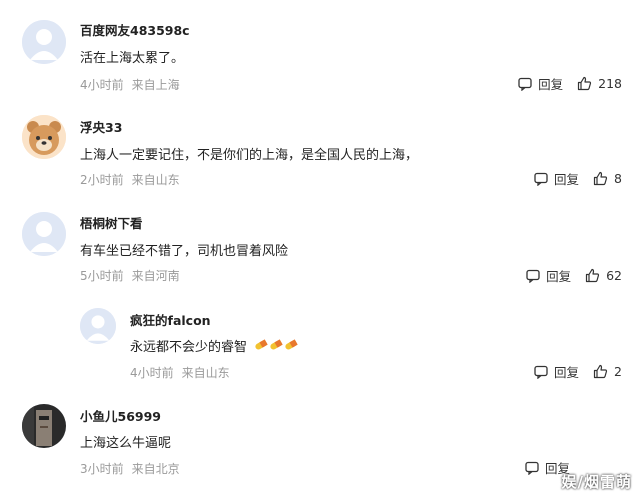  Describe the element at coordinates (102, 276) in the screenshot. I see `timestamp: 5小时前` at that location.